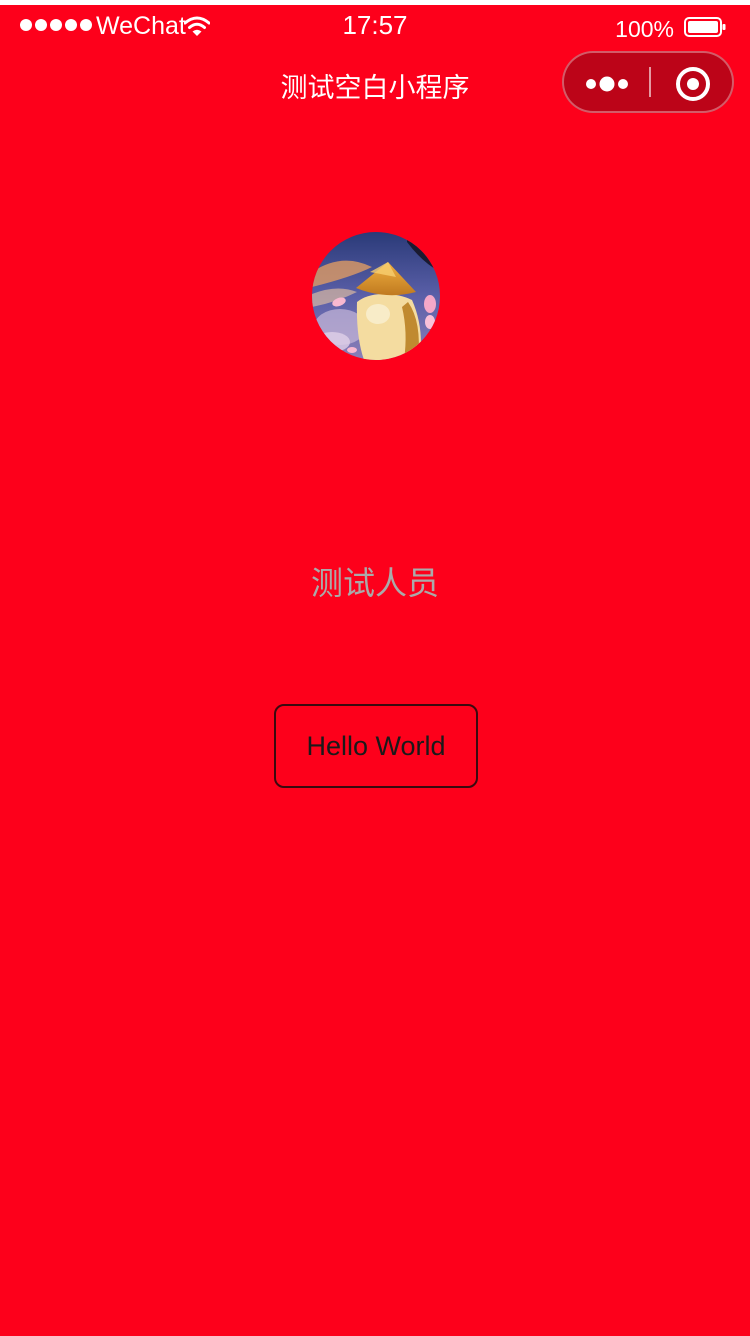  Describe the element at coordinates (375, 25) in the screenshot. I see `status-bar: WeChat 17:57 100%` at that location.